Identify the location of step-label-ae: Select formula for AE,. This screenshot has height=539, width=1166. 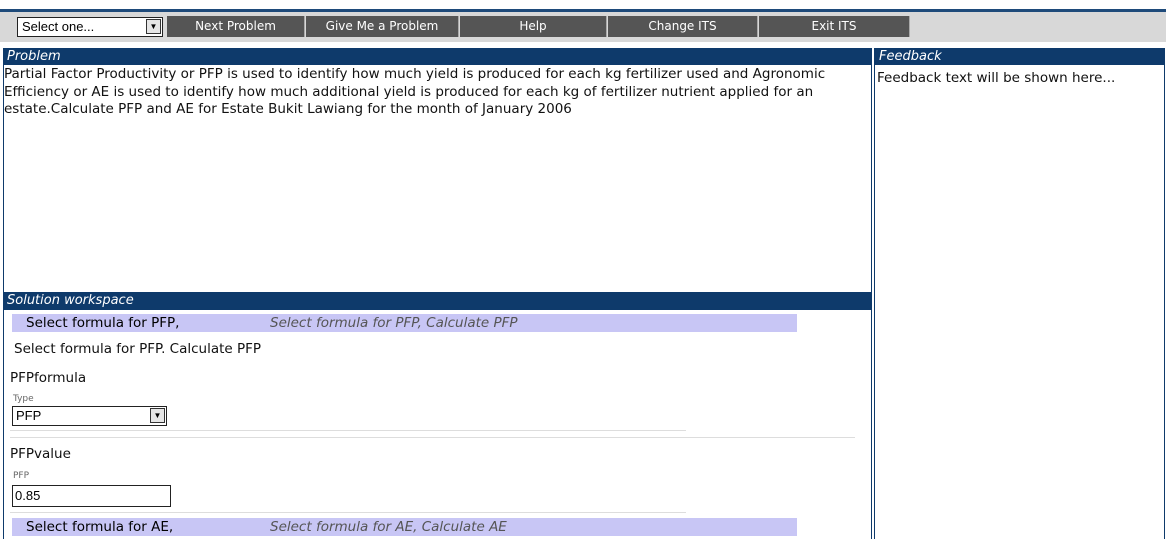
(100, 527).